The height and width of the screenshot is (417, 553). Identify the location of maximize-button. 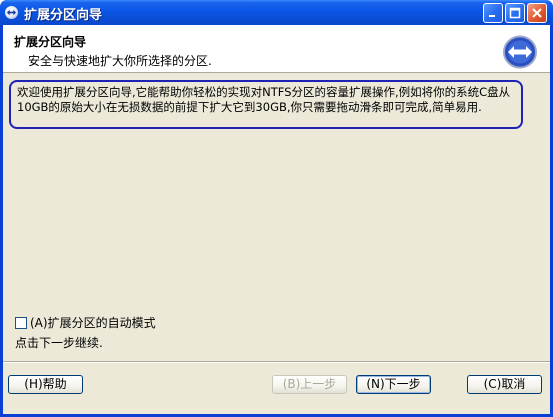
(515, 13).